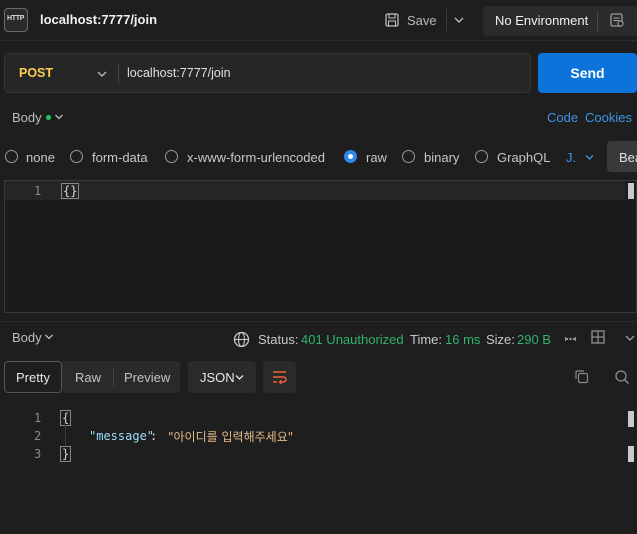 This screenshot has width=637, height=534. What do you see at coordinates (279, 377) in the screenshot?
I see `wrap-lines-icon` at bounding box center [279, 377].